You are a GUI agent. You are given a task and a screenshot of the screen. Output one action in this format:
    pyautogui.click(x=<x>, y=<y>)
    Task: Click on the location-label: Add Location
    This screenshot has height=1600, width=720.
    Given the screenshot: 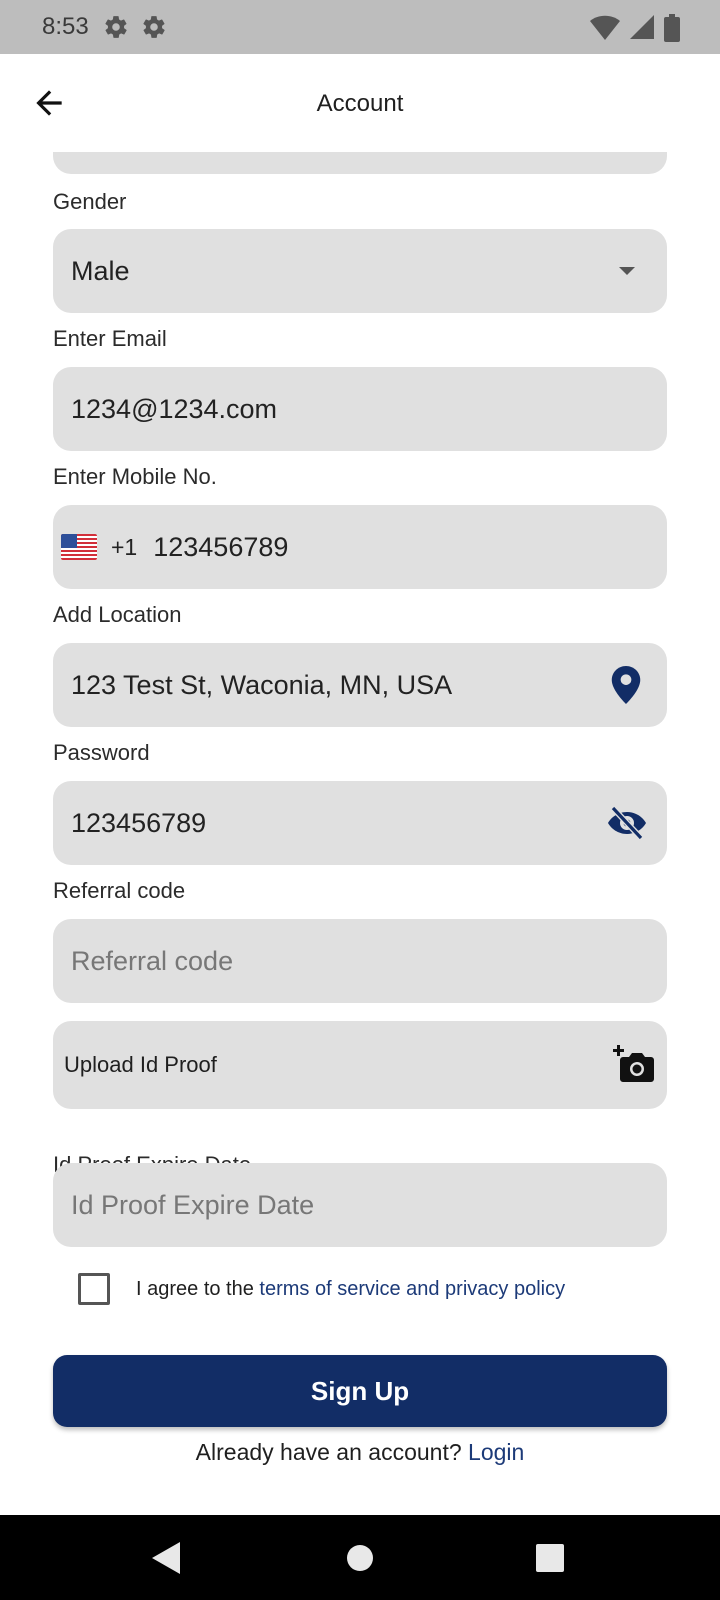 What is the action you would take?
    pyautogui.click(x=117, y=614)
    